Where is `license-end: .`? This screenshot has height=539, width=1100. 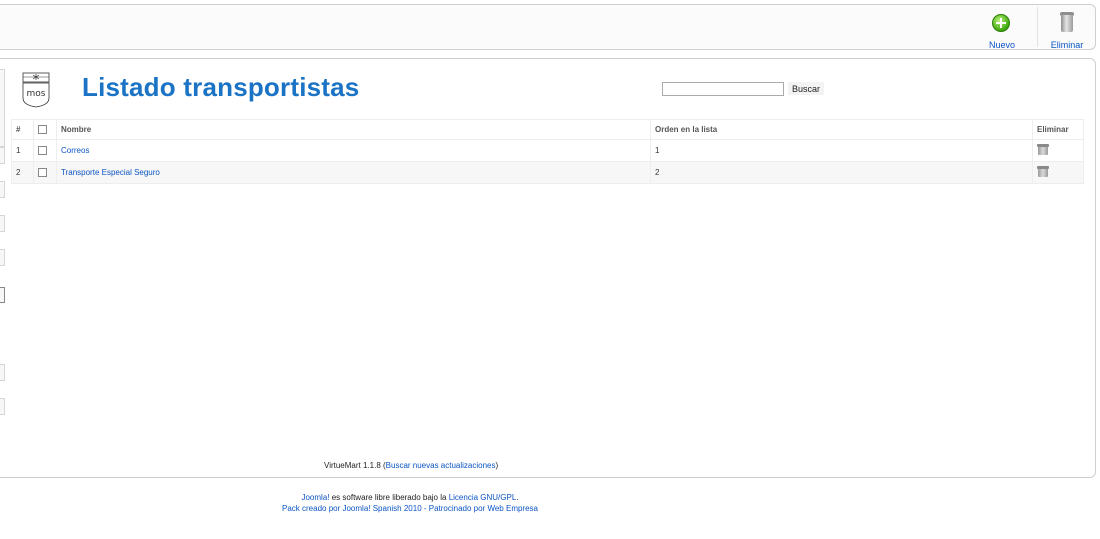
license-end: . is located at coordinates (517, 497).